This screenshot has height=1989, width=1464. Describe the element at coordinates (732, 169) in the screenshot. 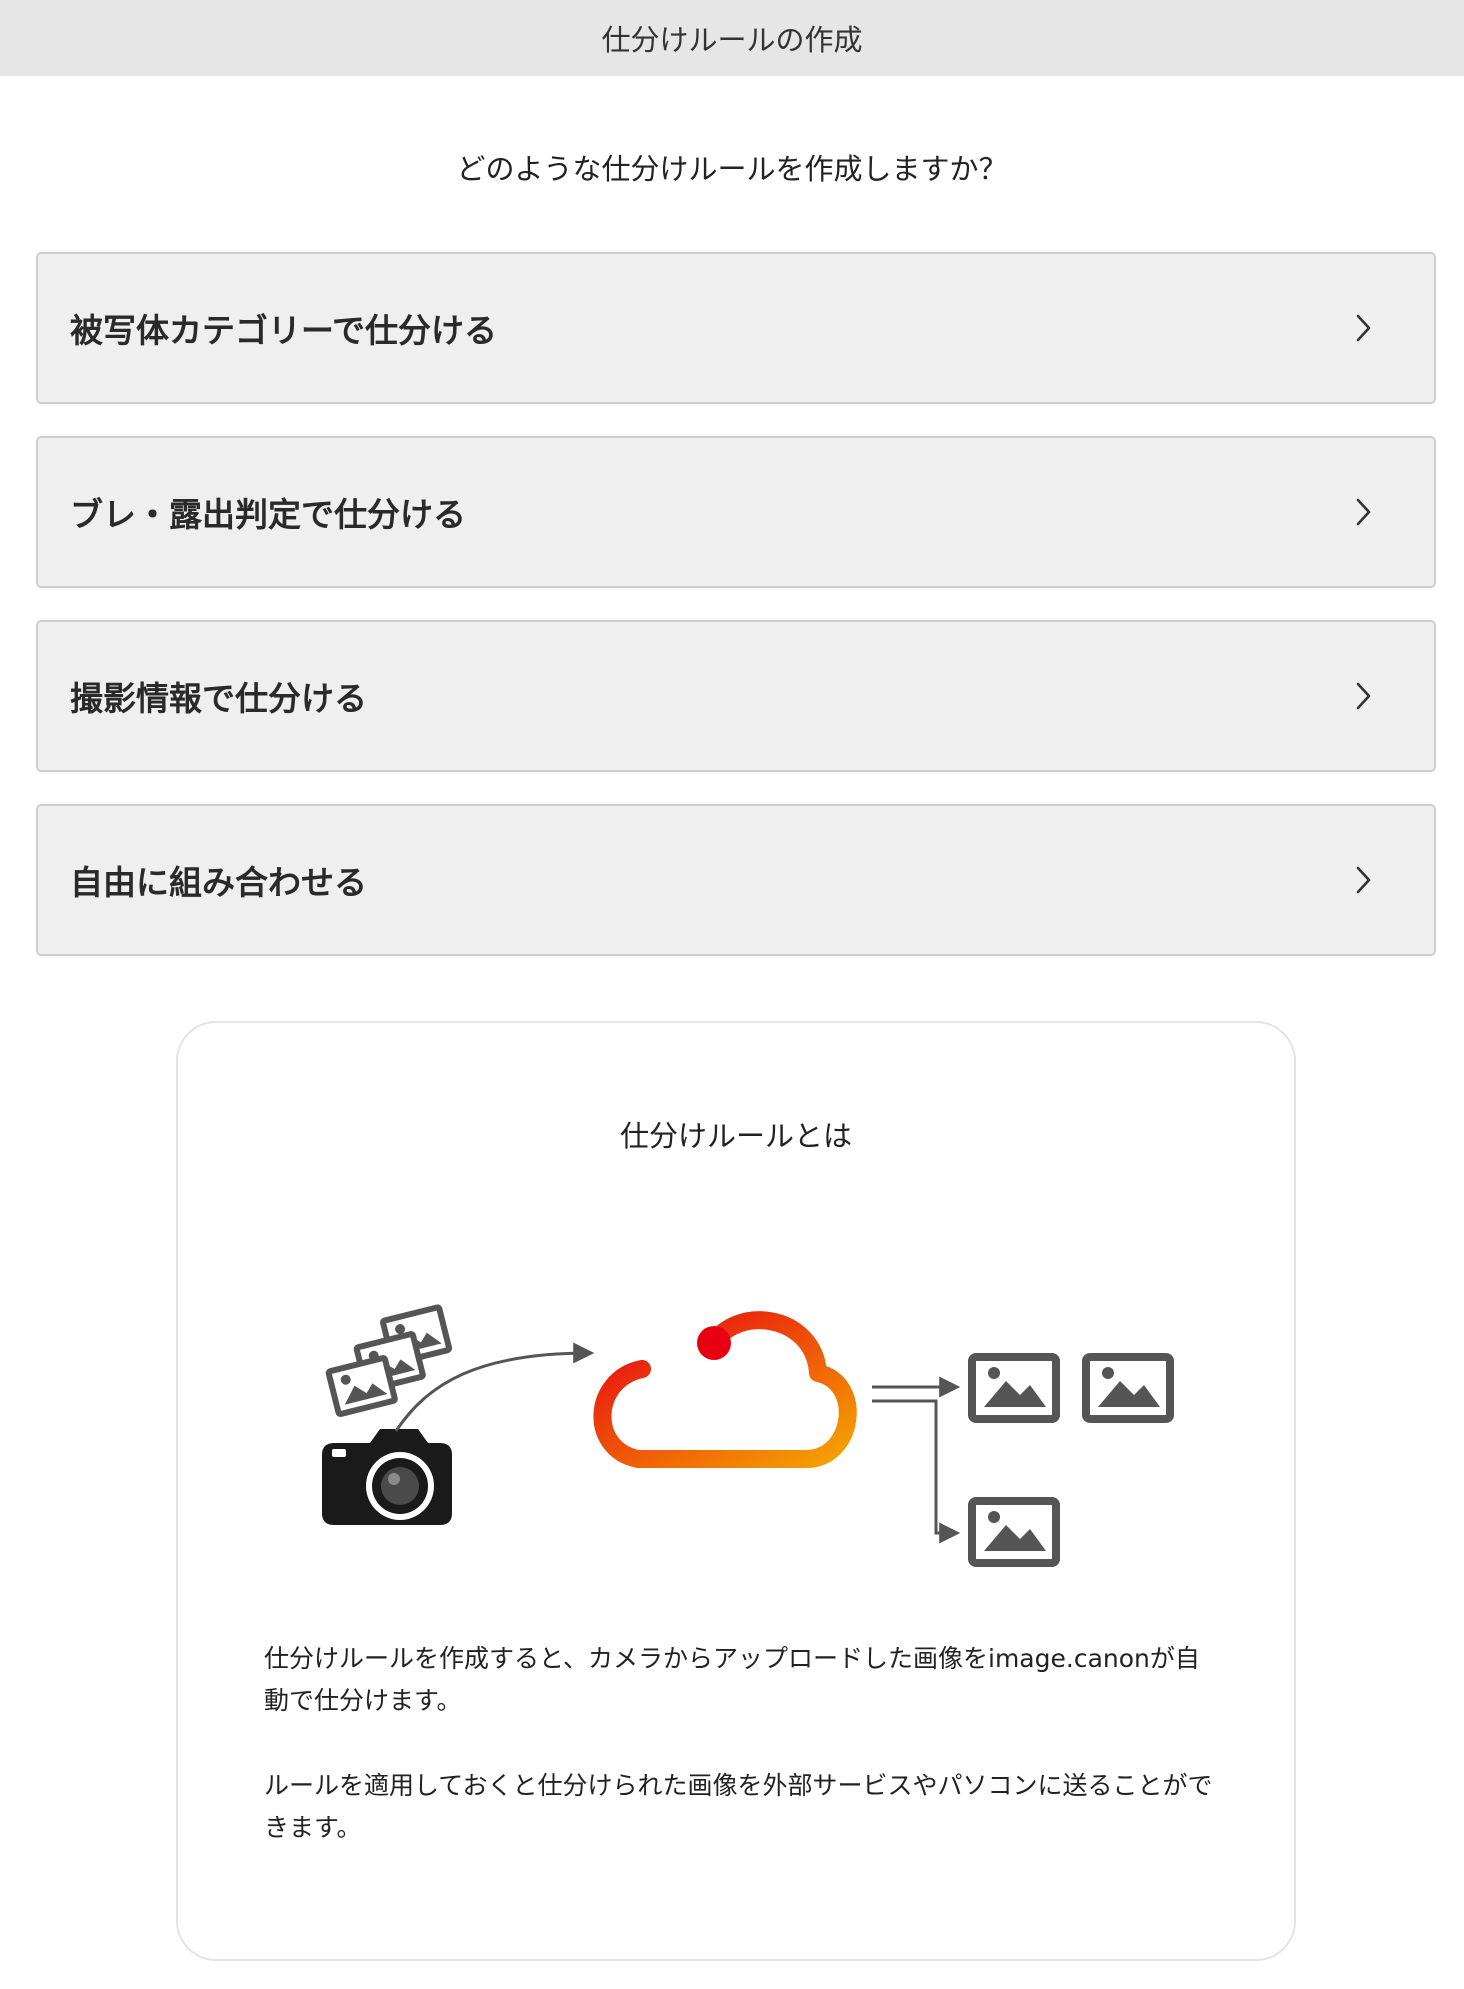

I see `question-text: どのような仕分けルールを作成しますか？` at that location.